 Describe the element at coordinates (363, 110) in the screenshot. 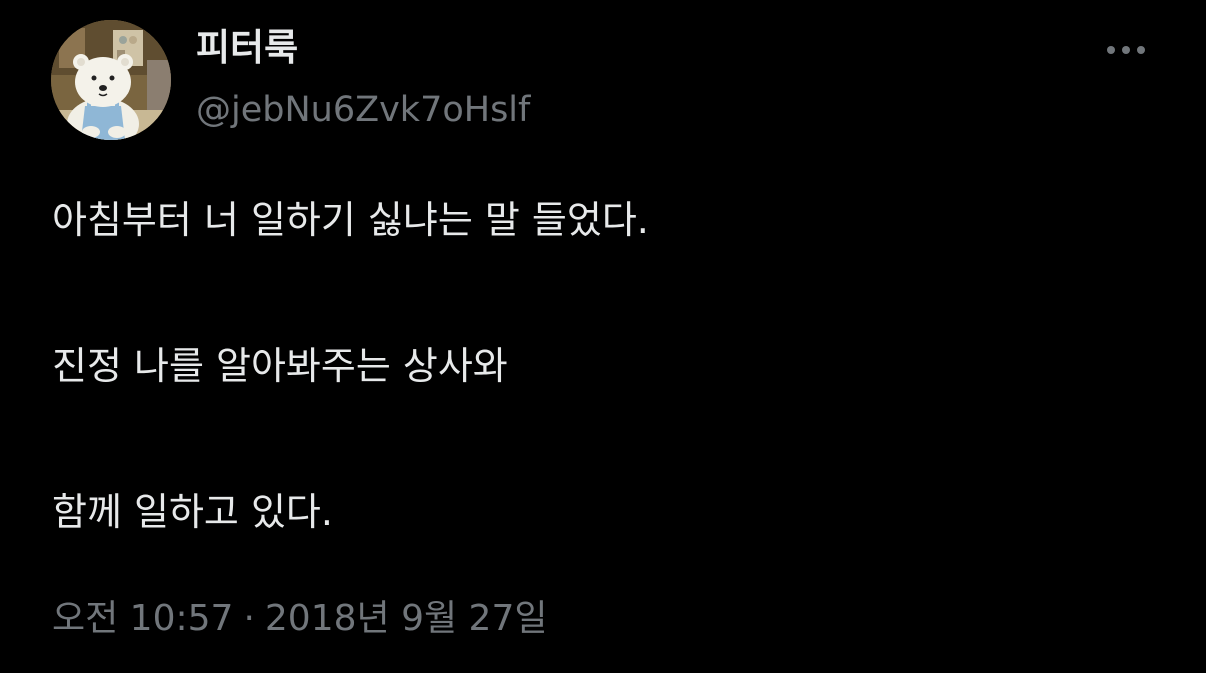

I see `user-handle: @jebNu6Zvk7oHslf` at that location.